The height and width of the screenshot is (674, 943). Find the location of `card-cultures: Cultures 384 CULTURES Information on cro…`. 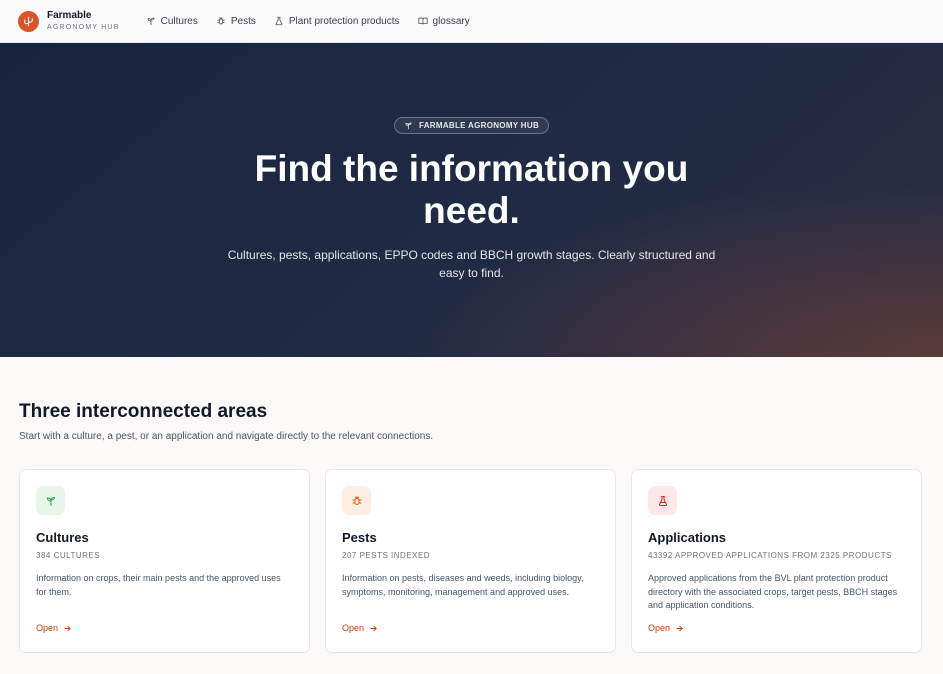

card-cultures: Cultures 384 CULTURES Information on cro… is located at coordinates (164, 561).